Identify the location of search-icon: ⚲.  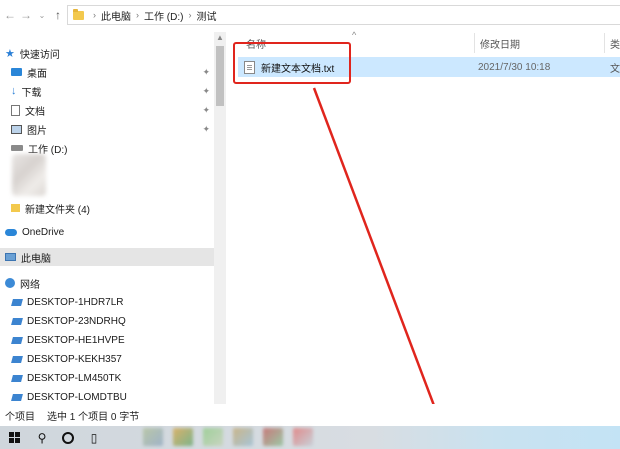
(42, 437).